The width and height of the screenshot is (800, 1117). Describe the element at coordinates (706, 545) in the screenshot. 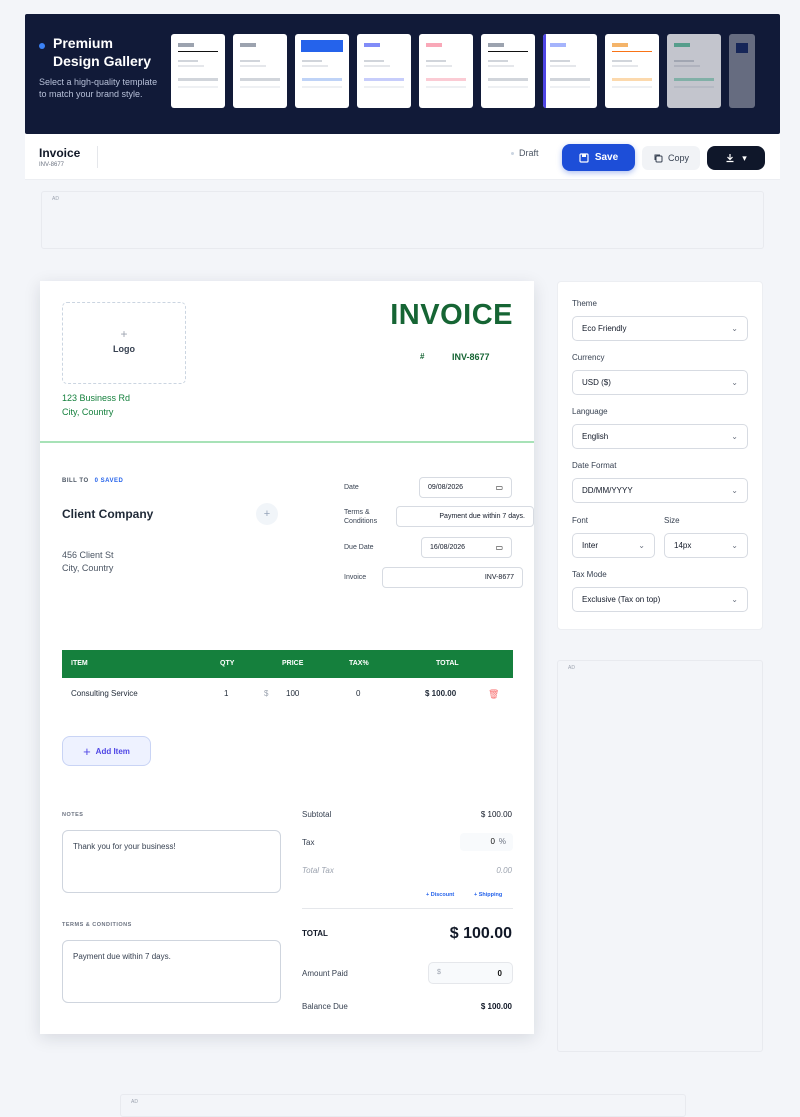

I see `size-select: 14px ⌄` at that location.